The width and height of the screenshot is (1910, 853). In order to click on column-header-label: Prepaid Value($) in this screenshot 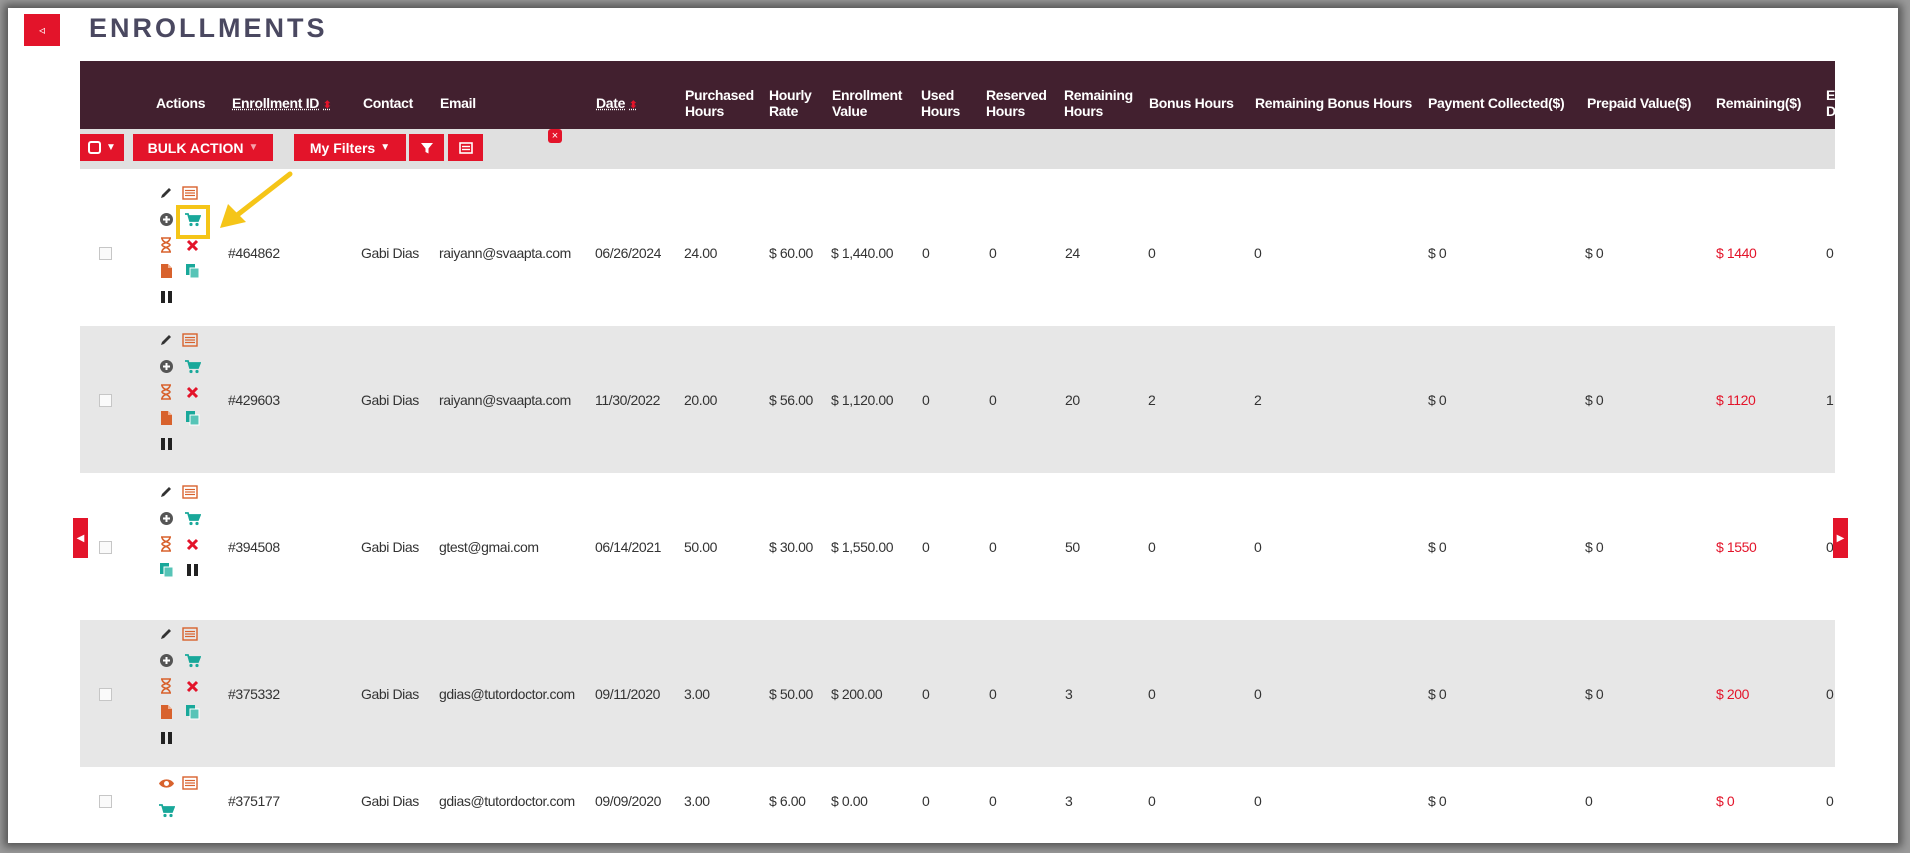, I will do `click(1639, 103)`.